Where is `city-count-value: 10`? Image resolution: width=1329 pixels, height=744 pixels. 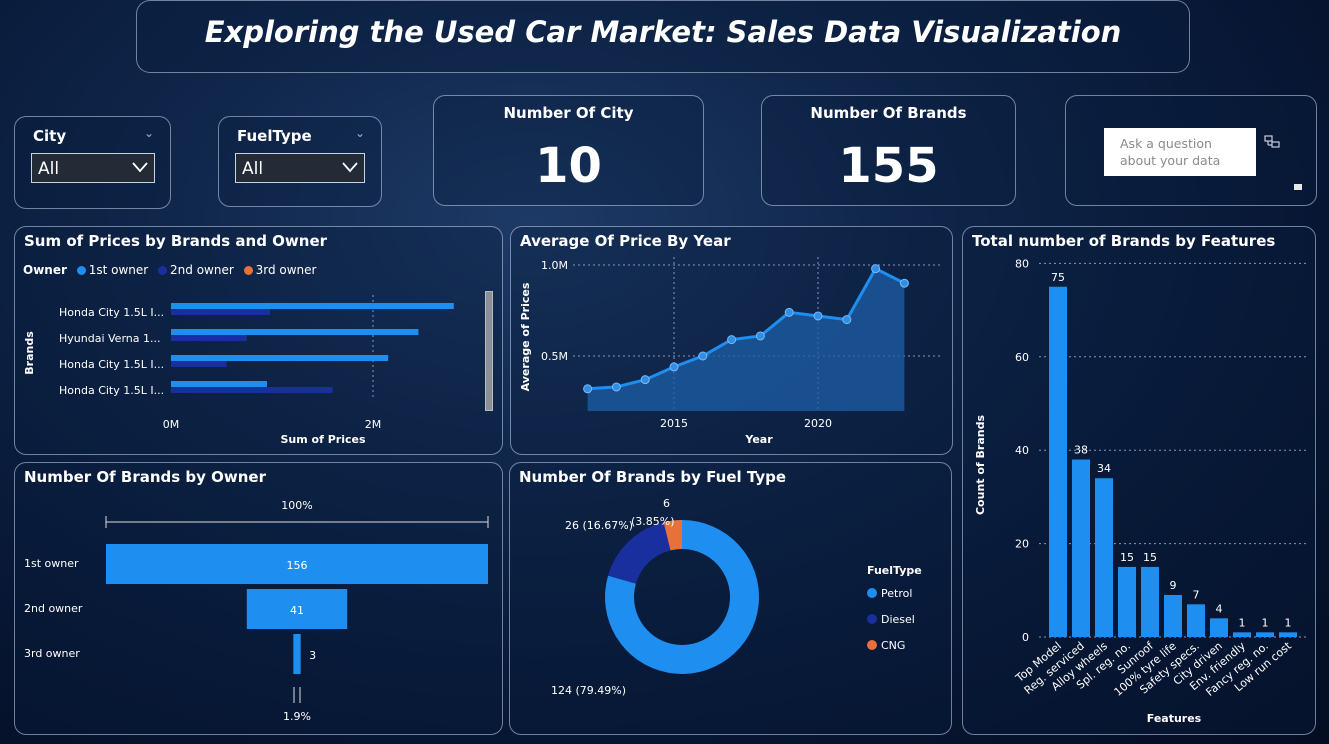
city-count-value: 10 is located at coordinates (568, 166).